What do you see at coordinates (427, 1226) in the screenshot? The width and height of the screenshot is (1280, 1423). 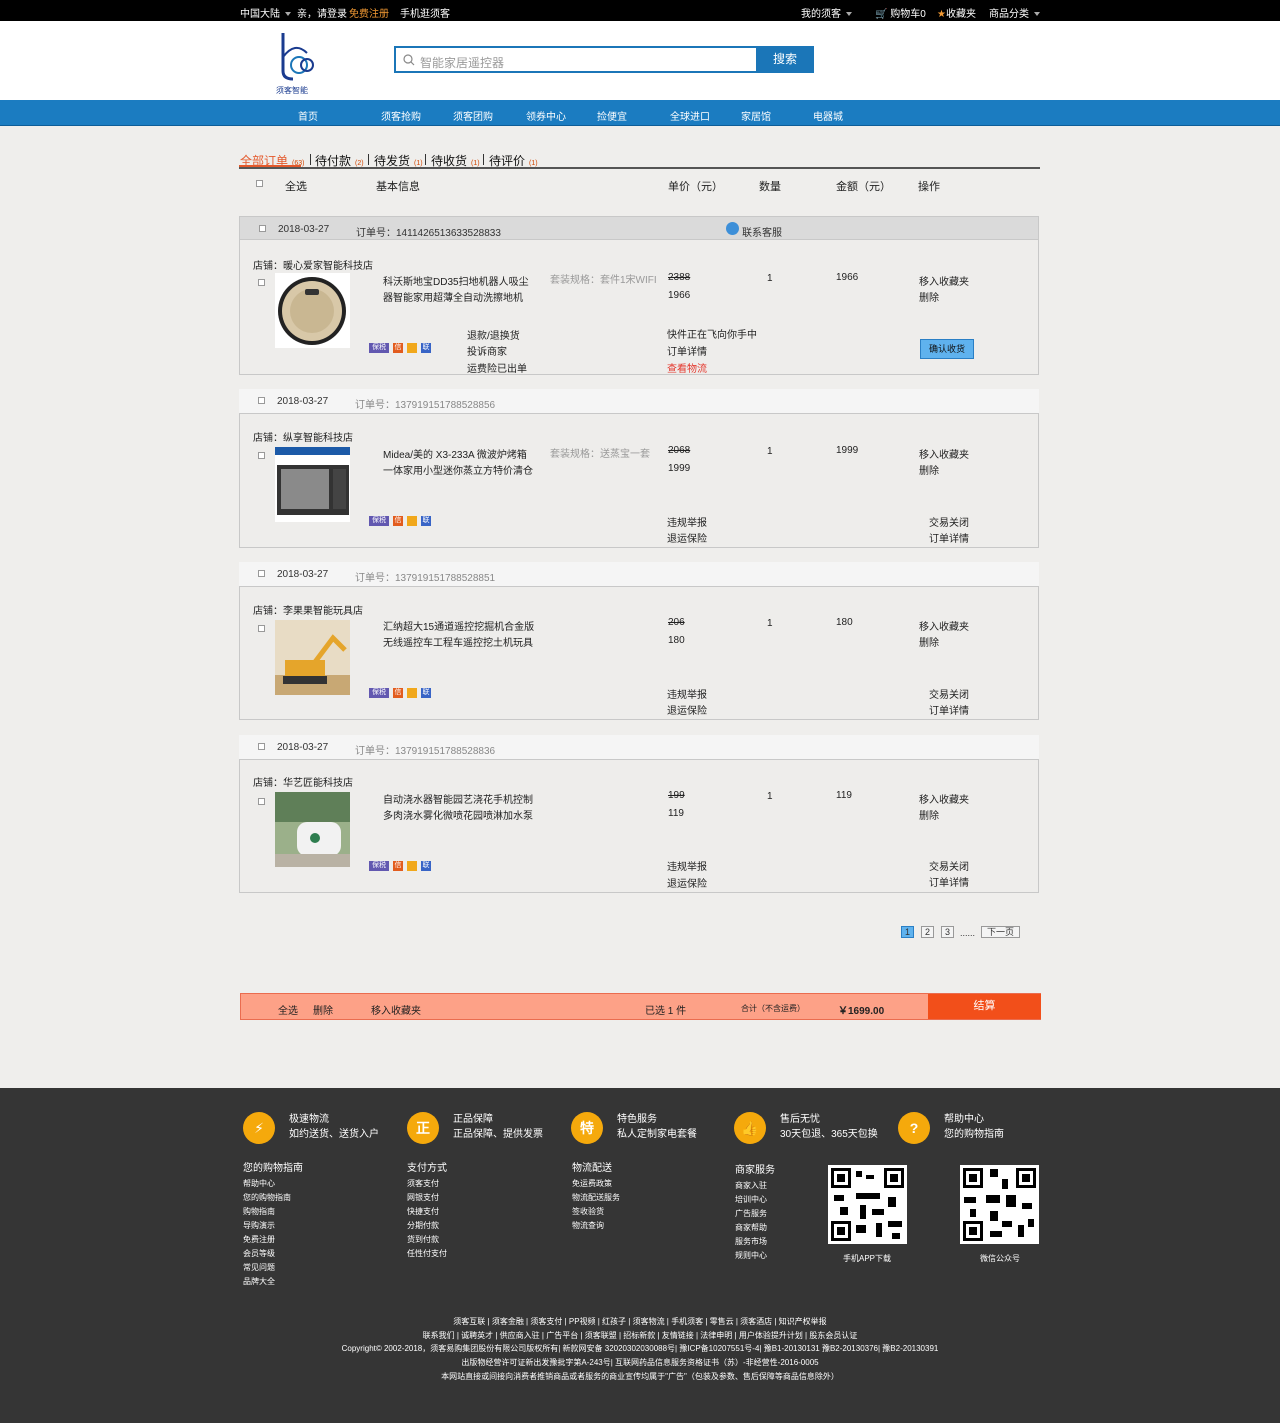 I see `footer-link: 分期付款` at bounding box center [427, 1226].